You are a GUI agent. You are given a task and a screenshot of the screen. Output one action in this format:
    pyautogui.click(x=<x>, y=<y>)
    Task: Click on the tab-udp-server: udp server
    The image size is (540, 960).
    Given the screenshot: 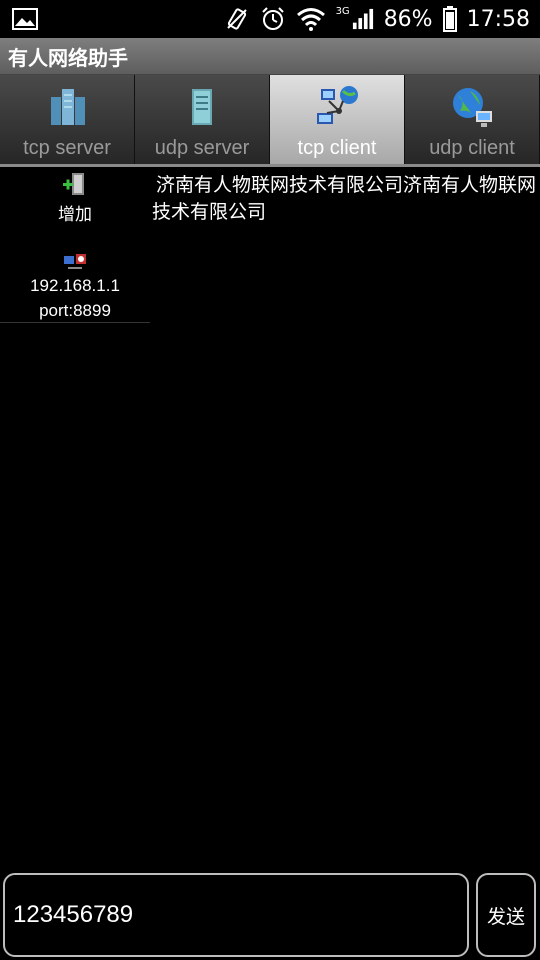 What is the action you would take?
    pyautogui.click(x=202, y=119)
    